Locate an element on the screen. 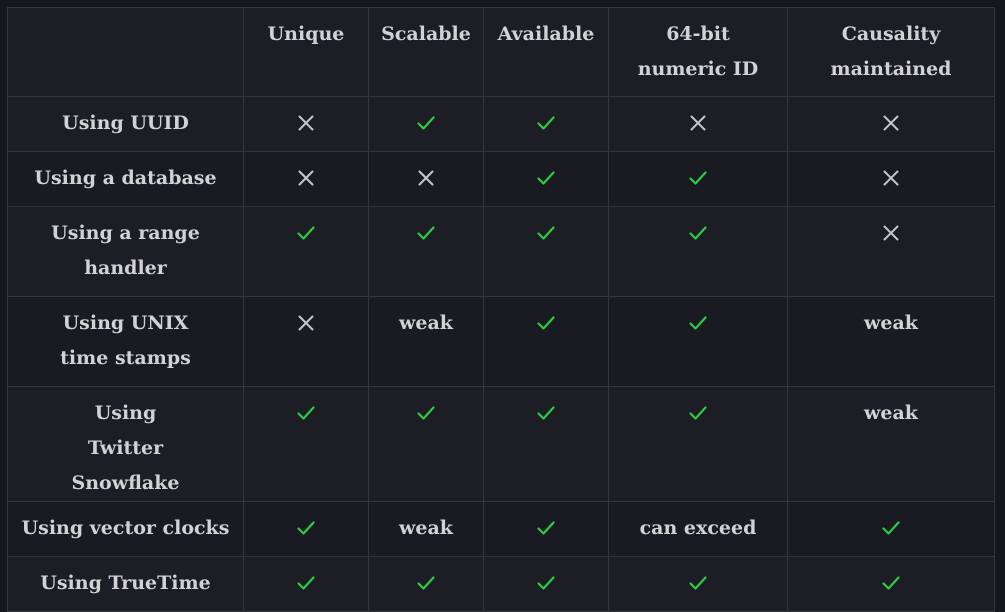 The width and height of the screenshot is (1005, 612). header-corner is located at coordinates (125, 52).